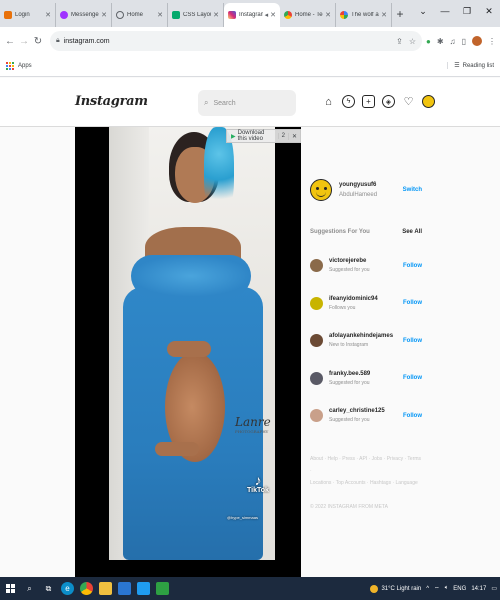 Image resolution: width=500 pixels, height=600 pixels. I want to click on tab-instagram: Instagram ◂ ✕, so click(252, 15).